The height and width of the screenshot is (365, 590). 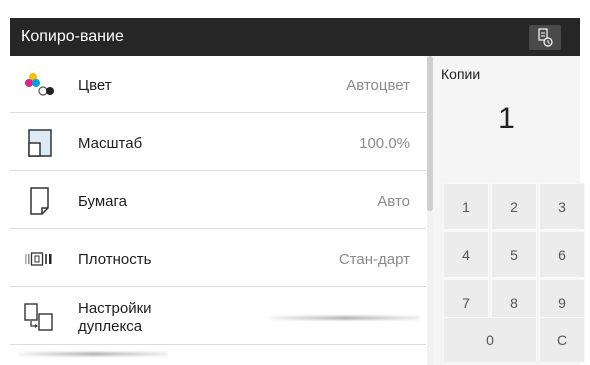 I want to click on setting-row-color: Цвет Автоцвет, so click(x=218, y=84).